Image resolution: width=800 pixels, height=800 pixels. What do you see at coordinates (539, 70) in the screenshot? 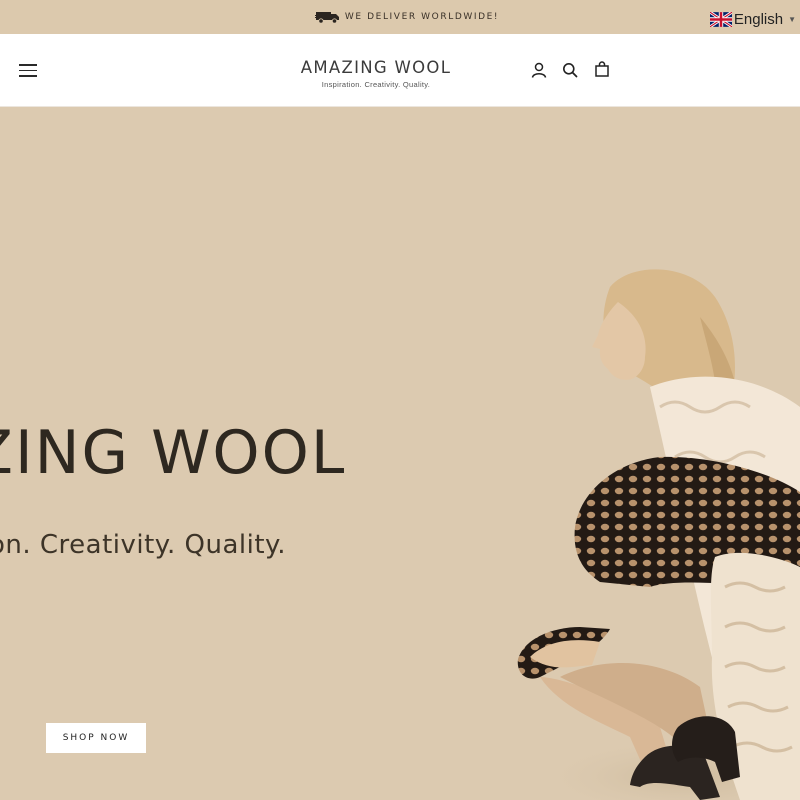
I see `account-icon` at bounding box center [539, 70].